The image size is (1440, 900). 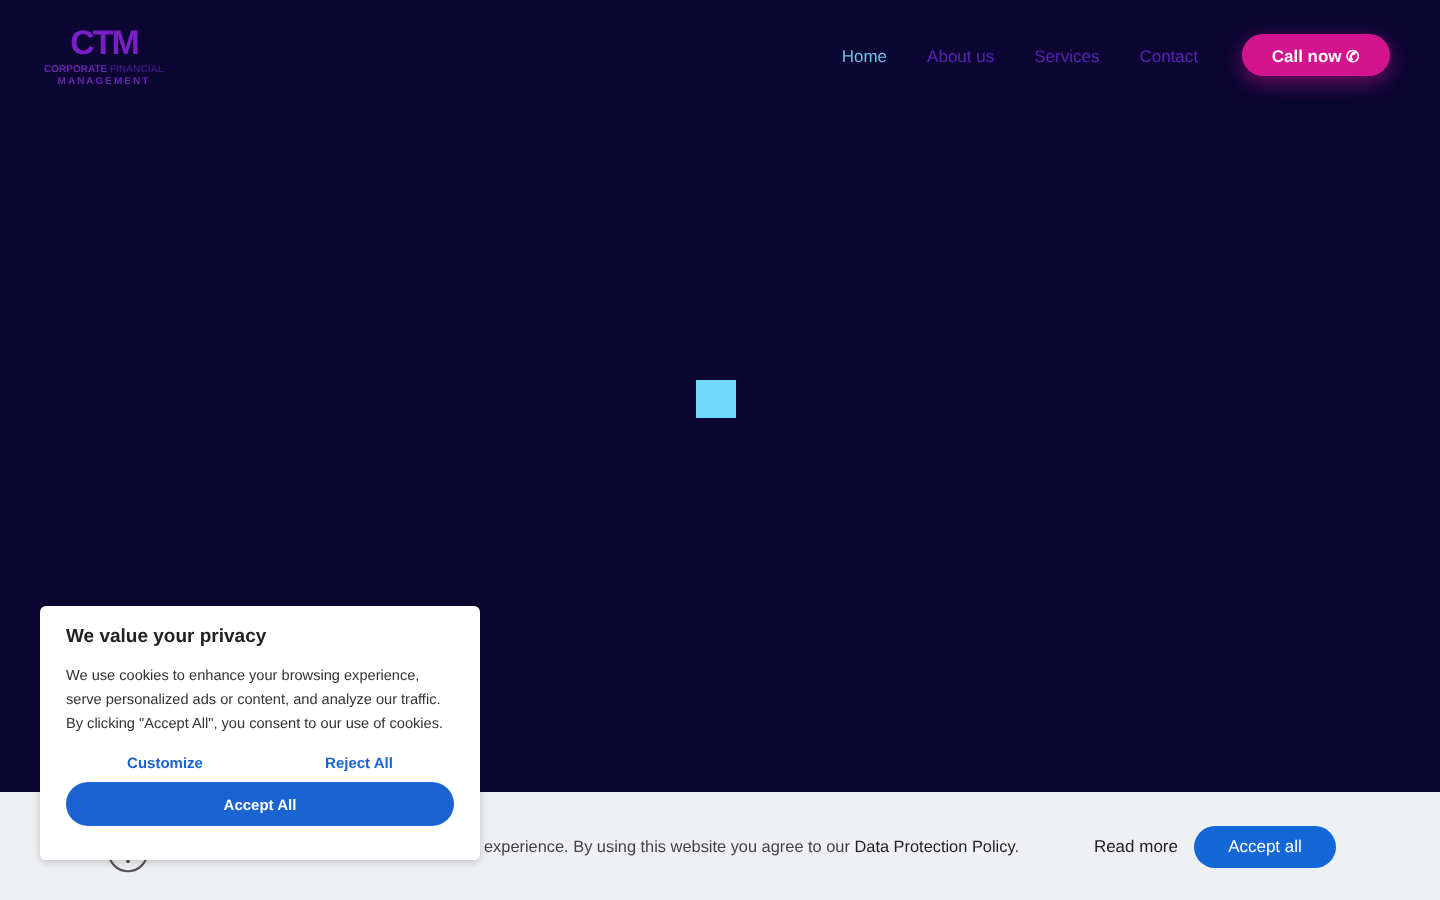 What do you see at coordinates (864, 55) in the screenshot?
I see `nav-link: Home` at bounding box center [864, 55].